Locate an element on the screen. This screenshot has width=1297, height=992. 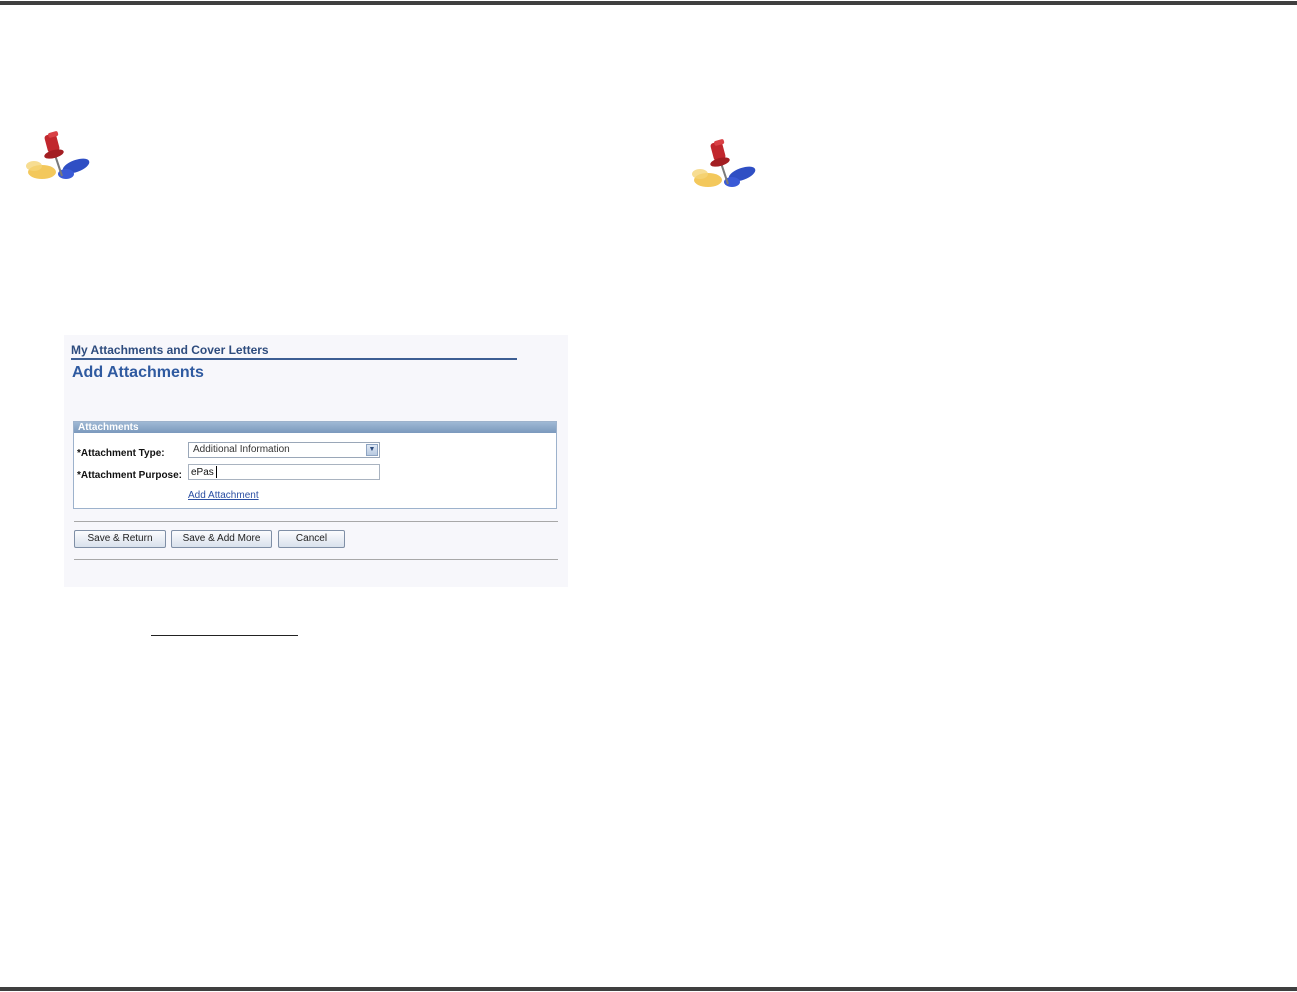
cancel-button: Cancel is located at coordinates (311, 539).